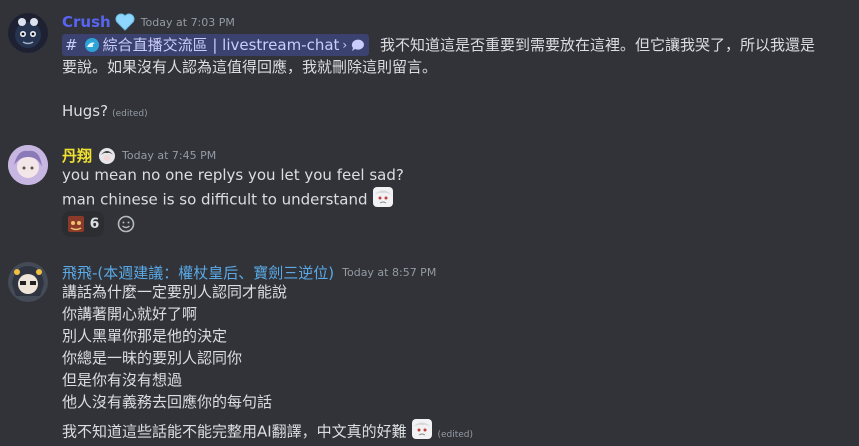 The height and width of the screenshot is (446, 859). What do you see at coordinates (94, 224) in the screenshot?
I see `reaction-count: 6` at bounding box center [94, 224].